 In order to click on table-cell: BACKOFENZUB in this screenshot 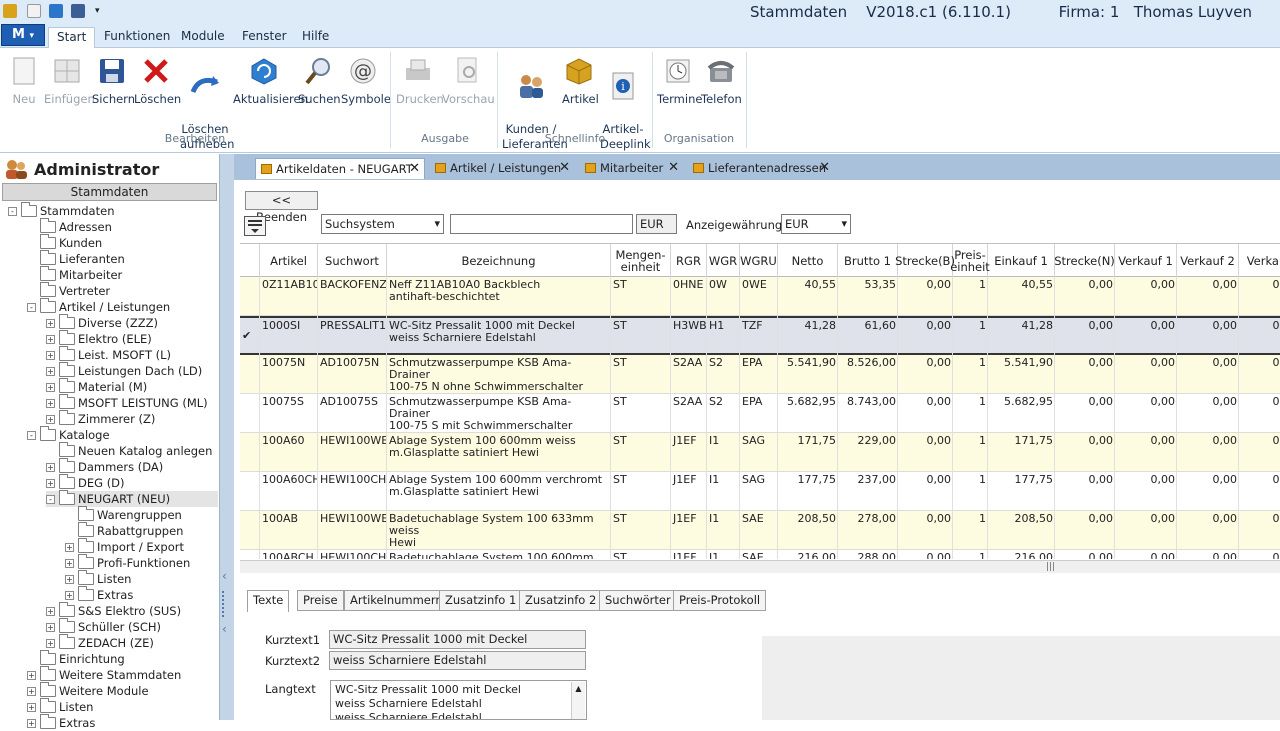, I will do `click(352, 296)`.